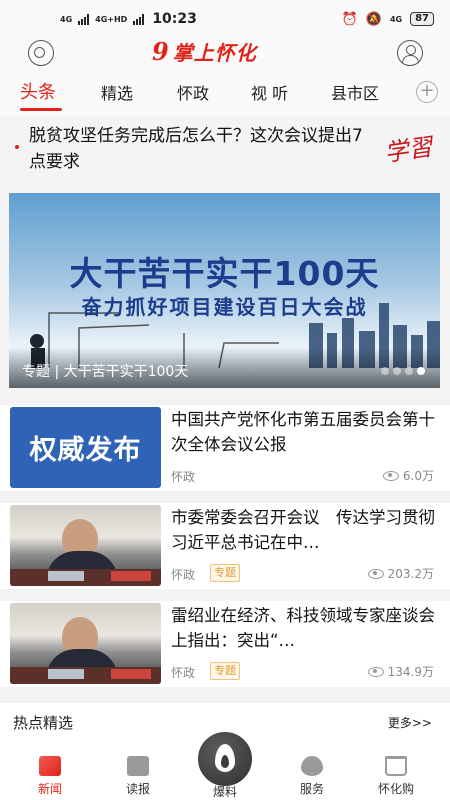 This screenshot has height=800, width=450. I want to click on banner-caption: 专题 | 大干苦干实干100天, so click(105, 372).